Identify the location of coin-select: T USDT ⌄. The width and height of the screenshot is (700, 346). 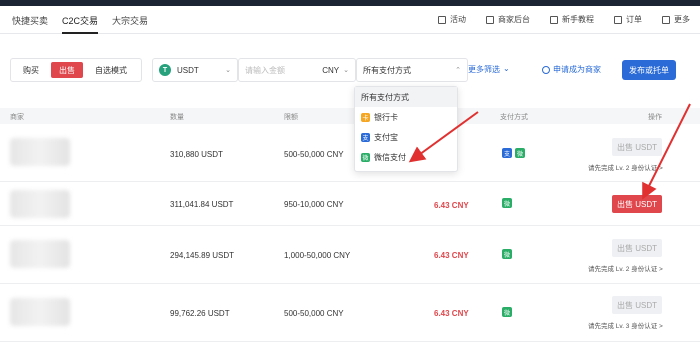
(195, 70).